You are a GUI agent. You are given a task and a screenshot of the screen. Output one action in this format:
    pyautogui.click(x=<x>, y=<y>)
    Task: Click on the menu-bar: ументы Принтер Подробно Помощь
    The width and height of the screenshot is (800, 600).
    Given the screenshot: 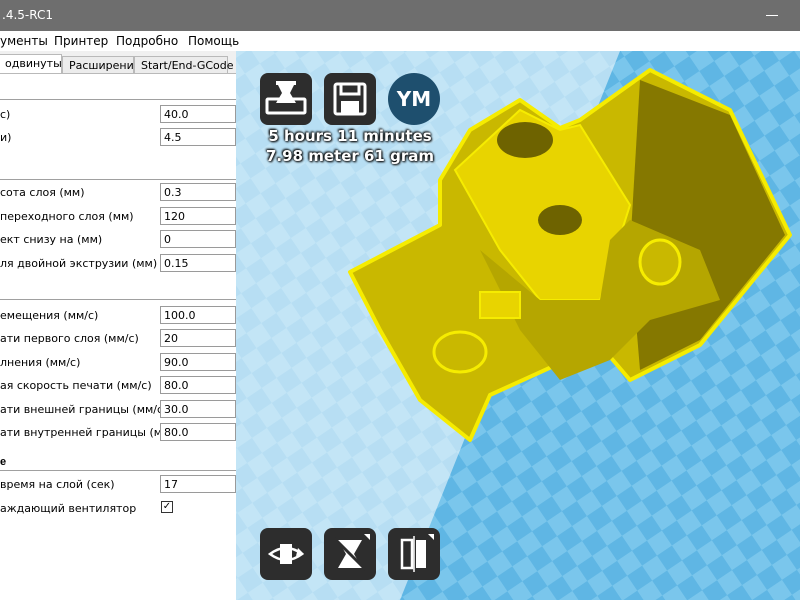 What is the action you would take?
    pyautogui.click(x=400, y=41)
    